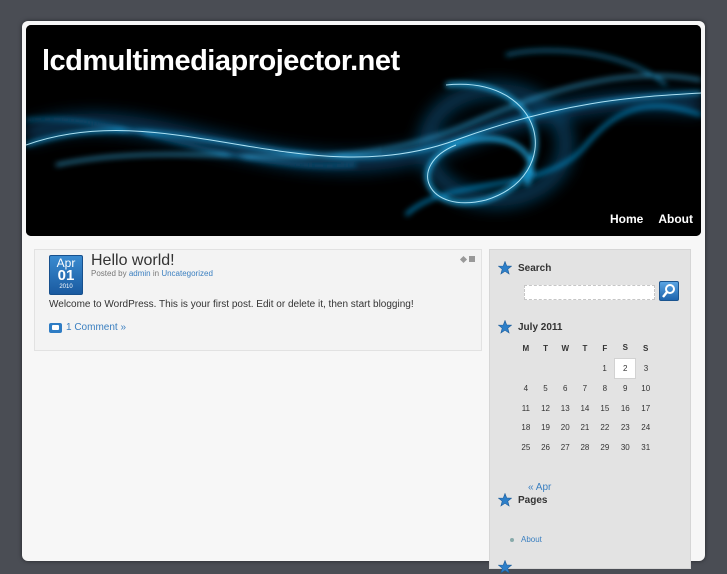 The height and width of the screenshot is (574, 727). What do you see at coordinates (565, 408) in the screenshot?
I see `calendar-day: 13` at bounding box center [565, 408].